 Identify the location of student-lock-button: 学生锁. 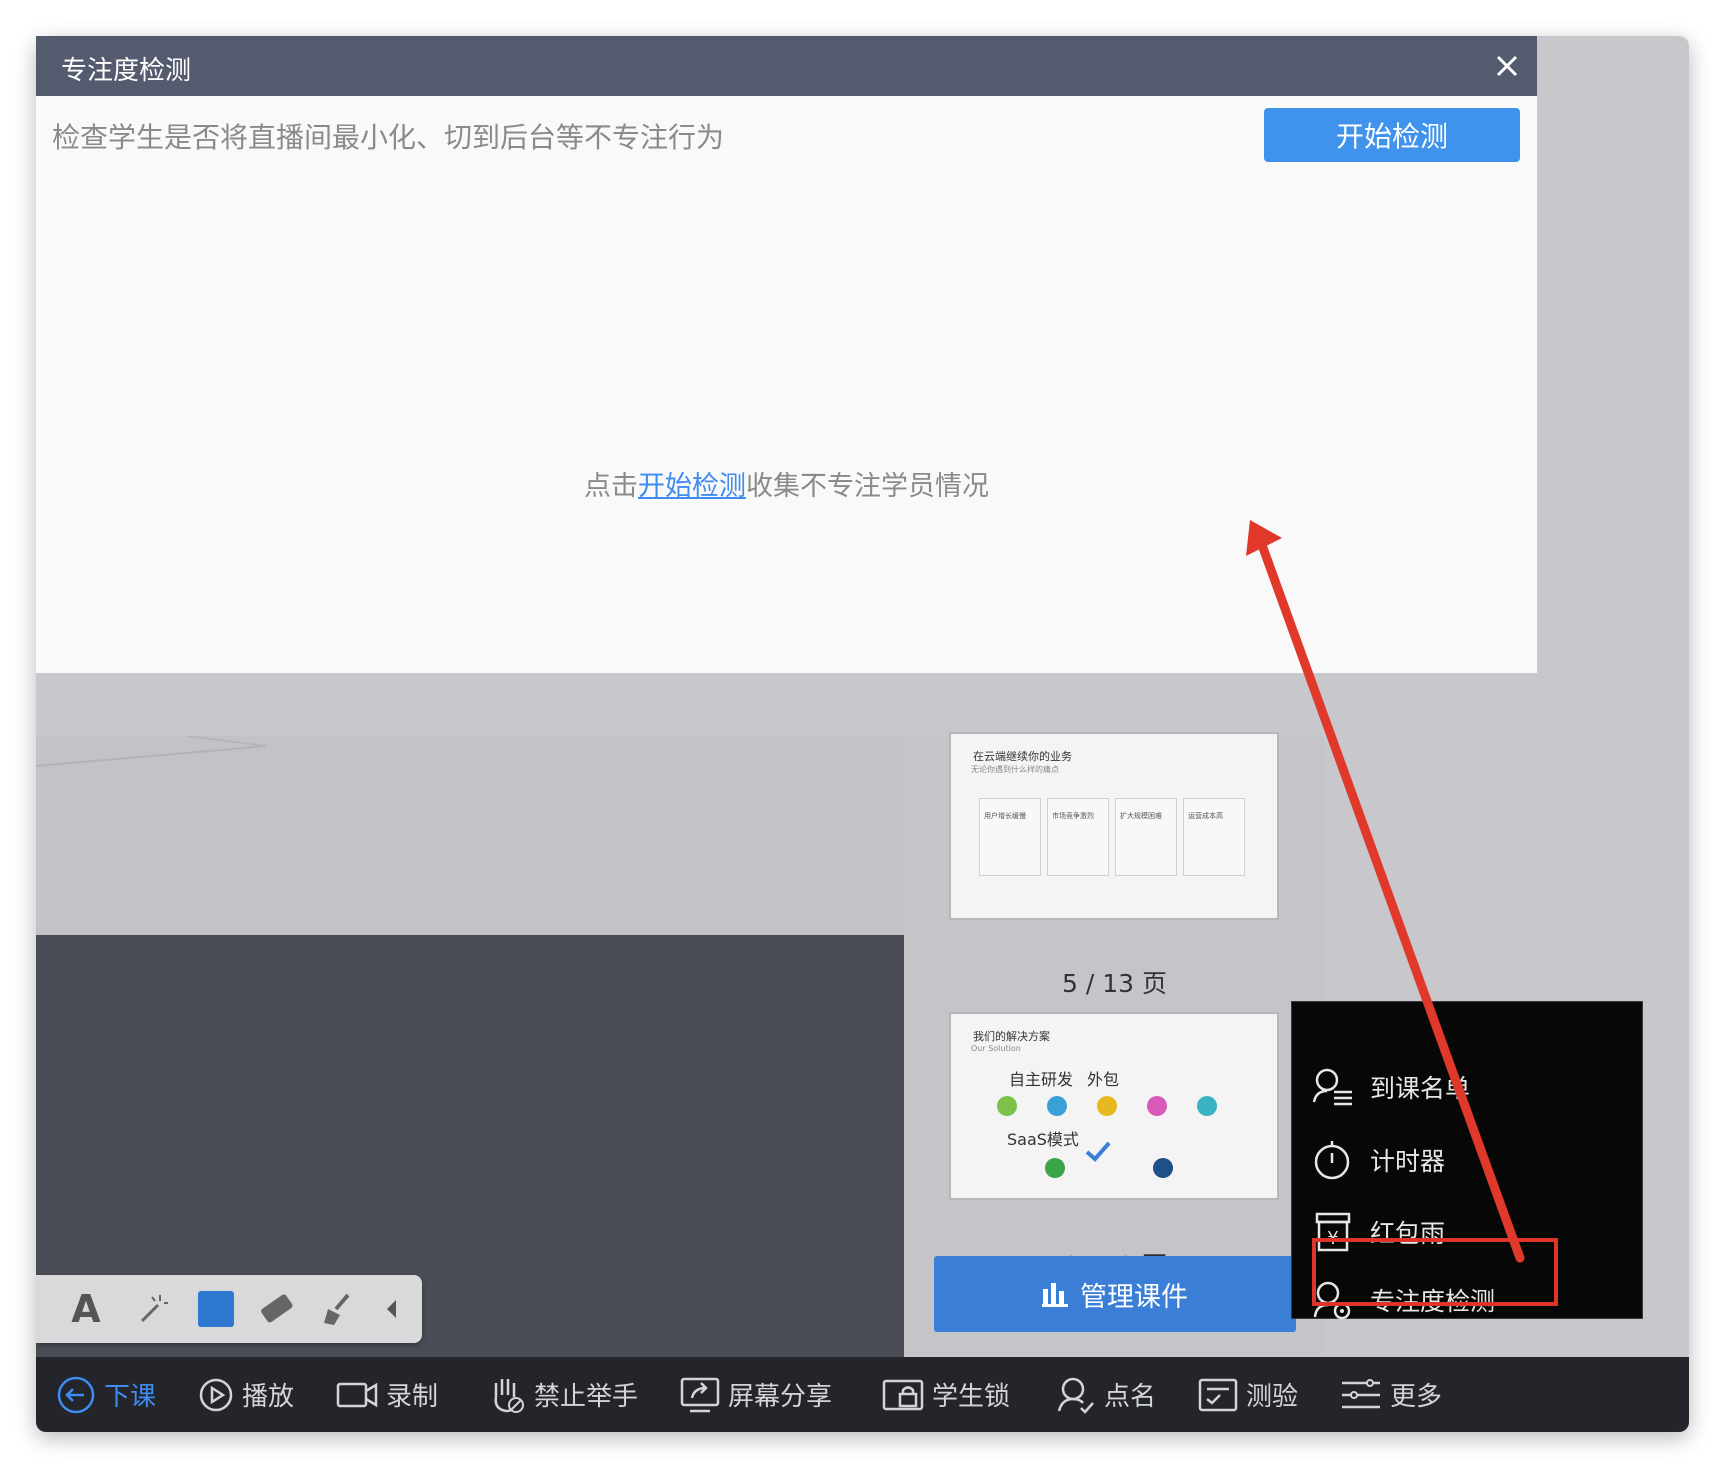
(946, 1394).